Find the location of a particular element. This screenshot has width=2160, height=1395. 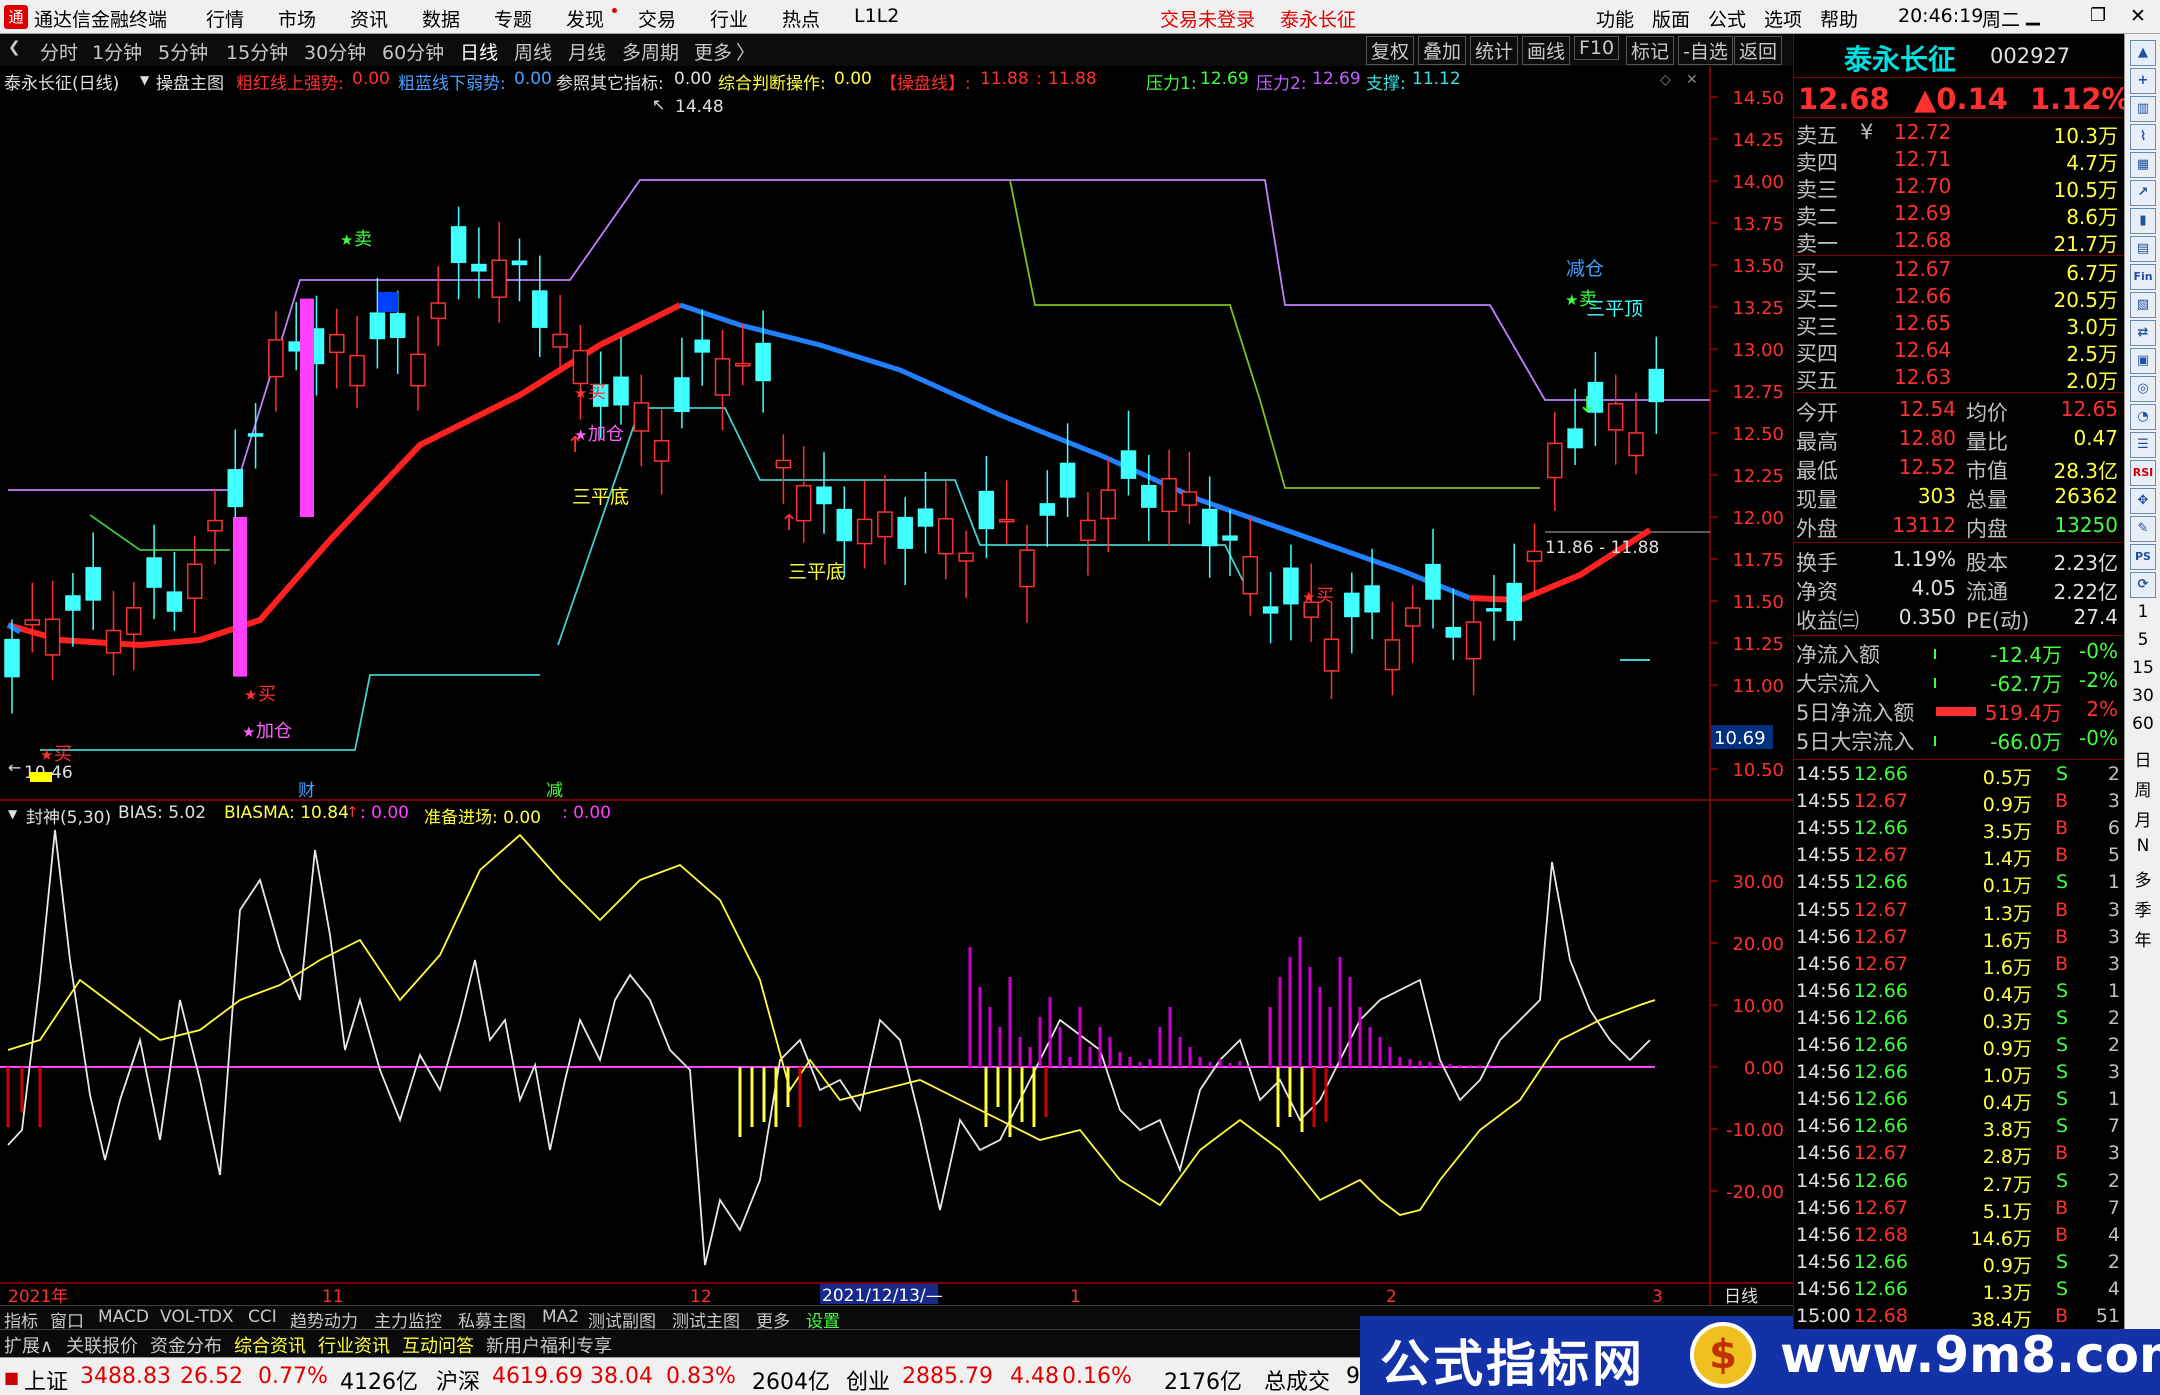

move-icon: ✥ is located at coordinates (2143, 501).